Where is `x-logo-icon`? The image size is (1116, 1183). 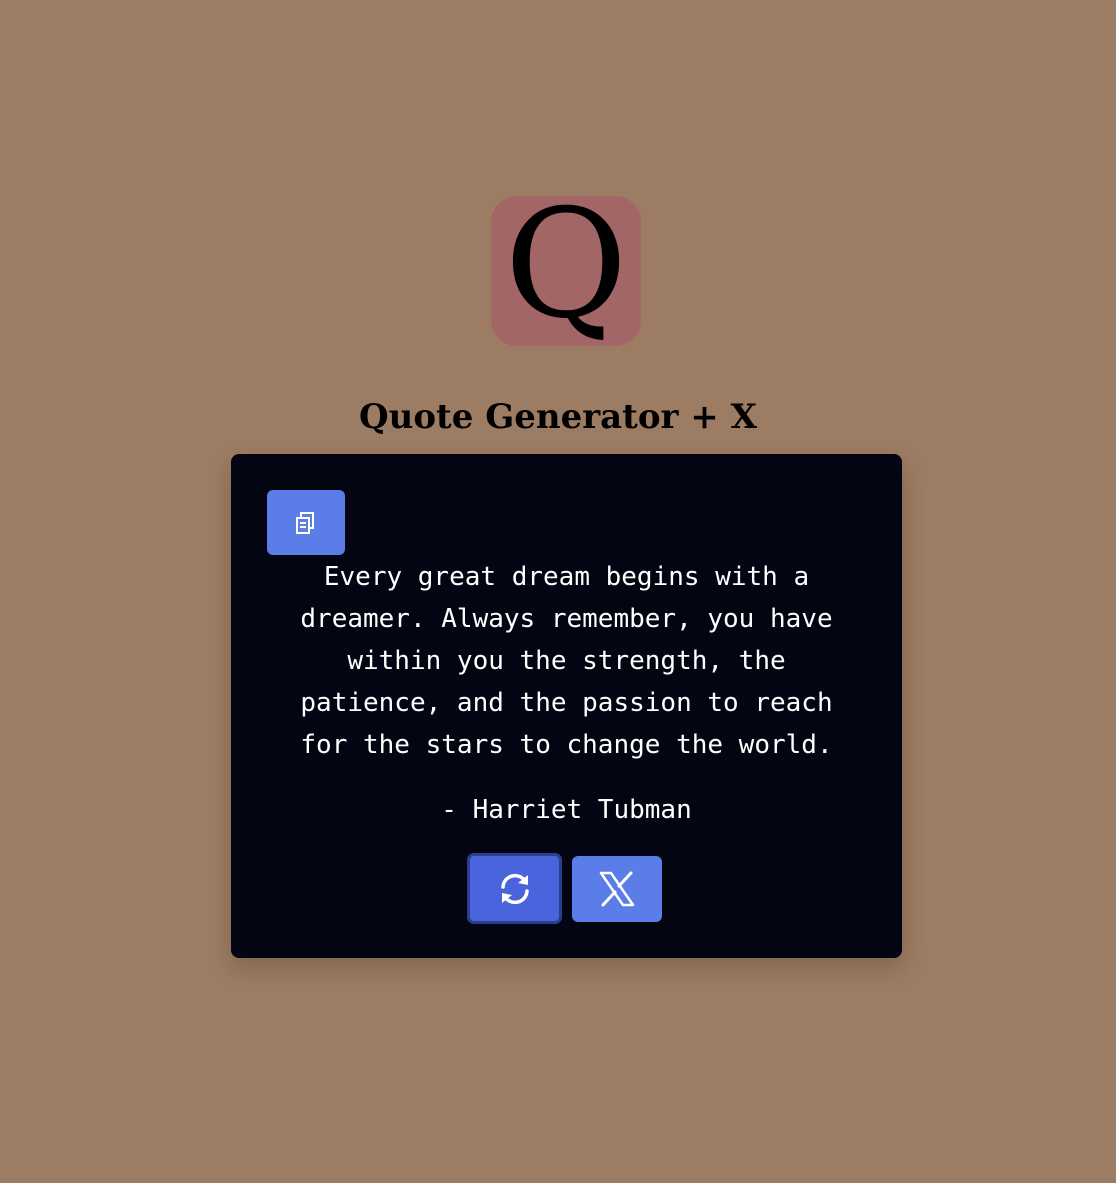
x-logo-icon is located at coordinates (617, 889).